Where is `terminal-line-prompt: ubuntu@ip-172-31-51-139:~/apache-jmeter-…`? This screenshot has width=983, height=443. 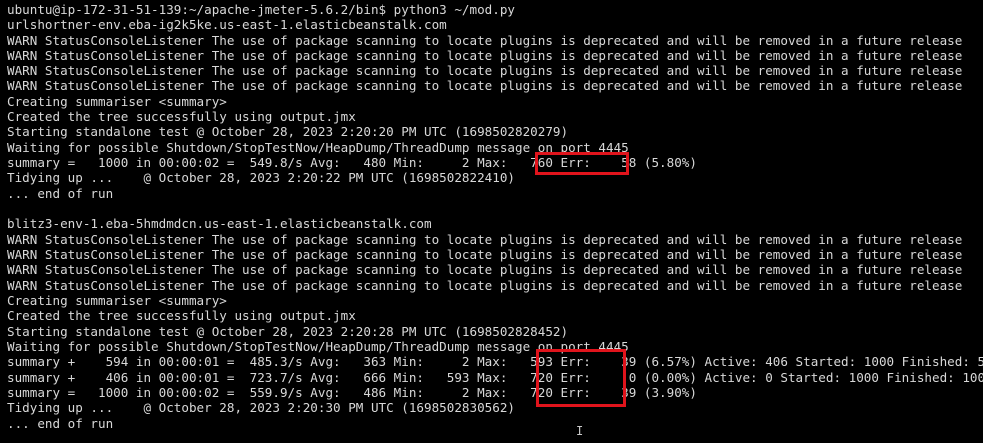 terminal-line-prompt: ubuntu@ip-172-31-51-139:~/apache-jmeter-… is located at coordinates (261, 9).